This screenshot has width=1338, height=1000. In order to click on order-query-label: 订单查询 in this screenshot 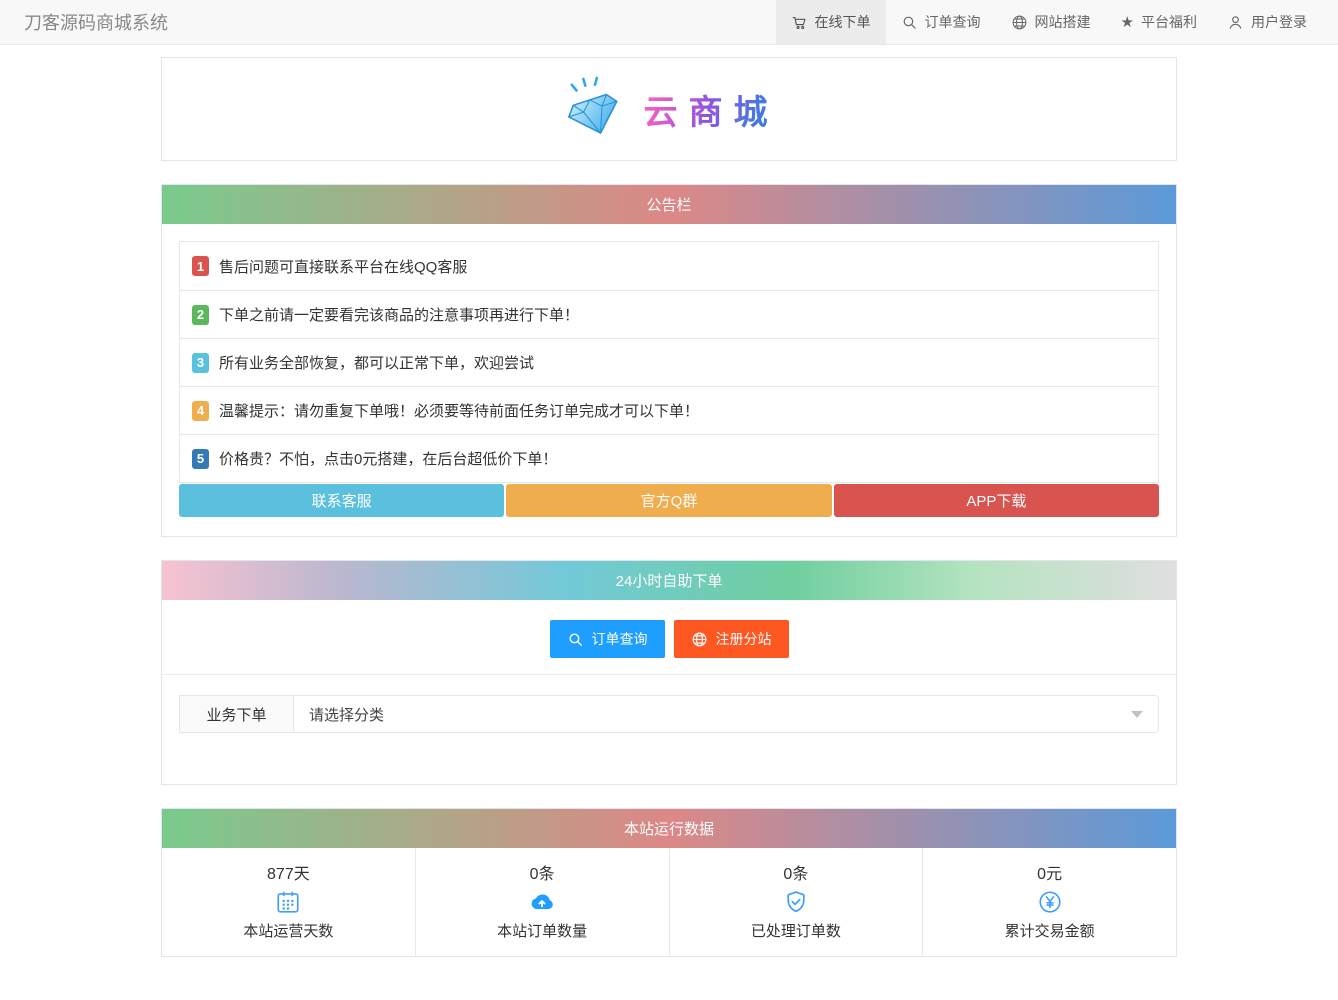, I will do `click(619, 639)`.